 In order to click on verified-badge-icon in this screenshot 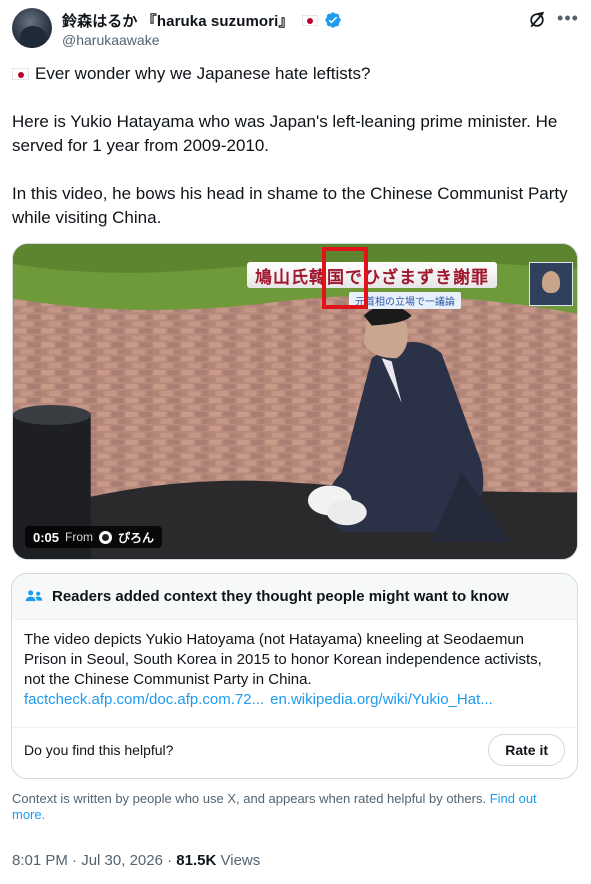, I will do `click(333, 20)`.